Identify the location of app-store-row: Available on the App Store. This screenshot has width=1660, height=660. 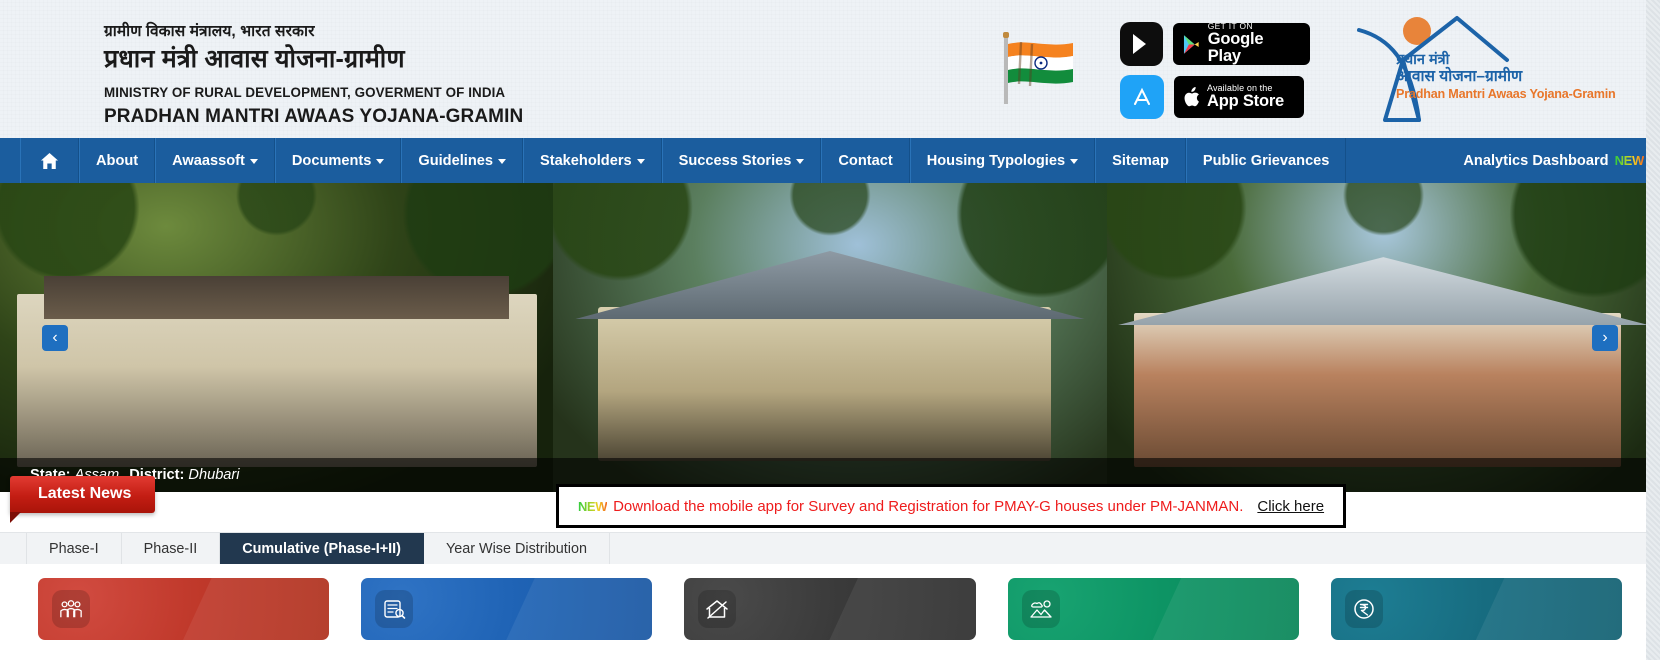
(1215, 97).